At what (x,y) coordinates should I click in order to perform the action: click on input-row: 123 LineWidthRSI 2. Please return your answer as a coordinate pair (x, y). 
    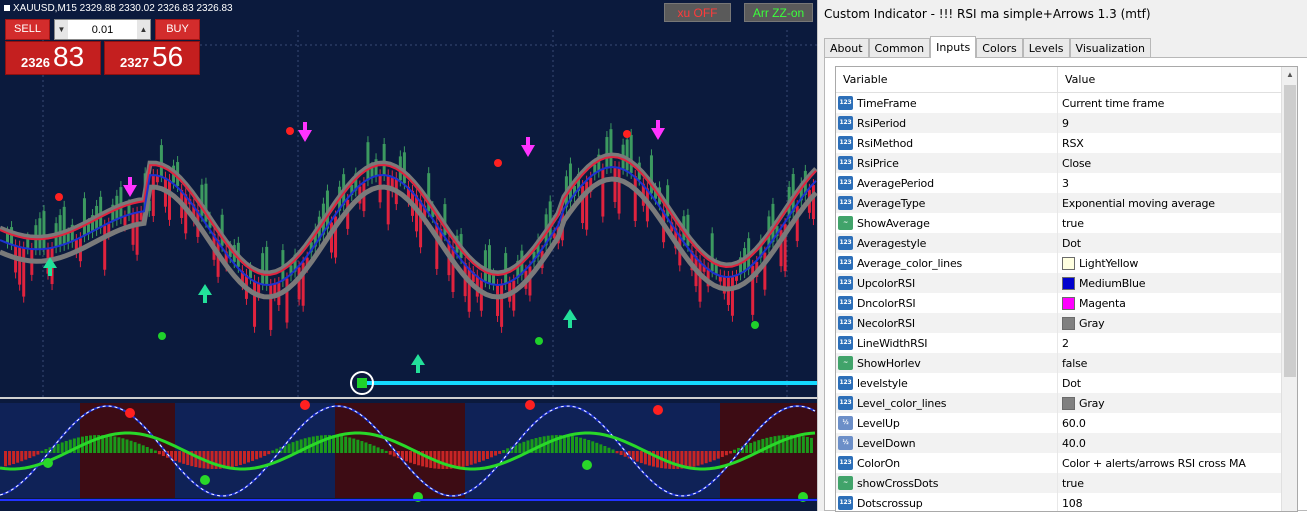
    Looking at the image, I should click on (1066, 343).